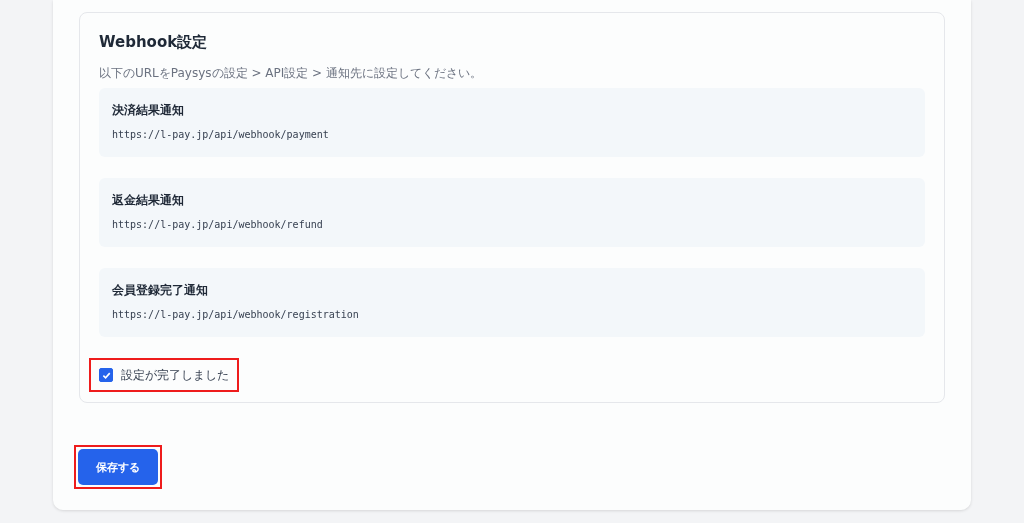 The width and height of the screenshot is (1024, 523). I want to click on section-description: 以下のURLをPaysysの設定 > API設定 > 通知先に設定してください。, so click(291, 73).